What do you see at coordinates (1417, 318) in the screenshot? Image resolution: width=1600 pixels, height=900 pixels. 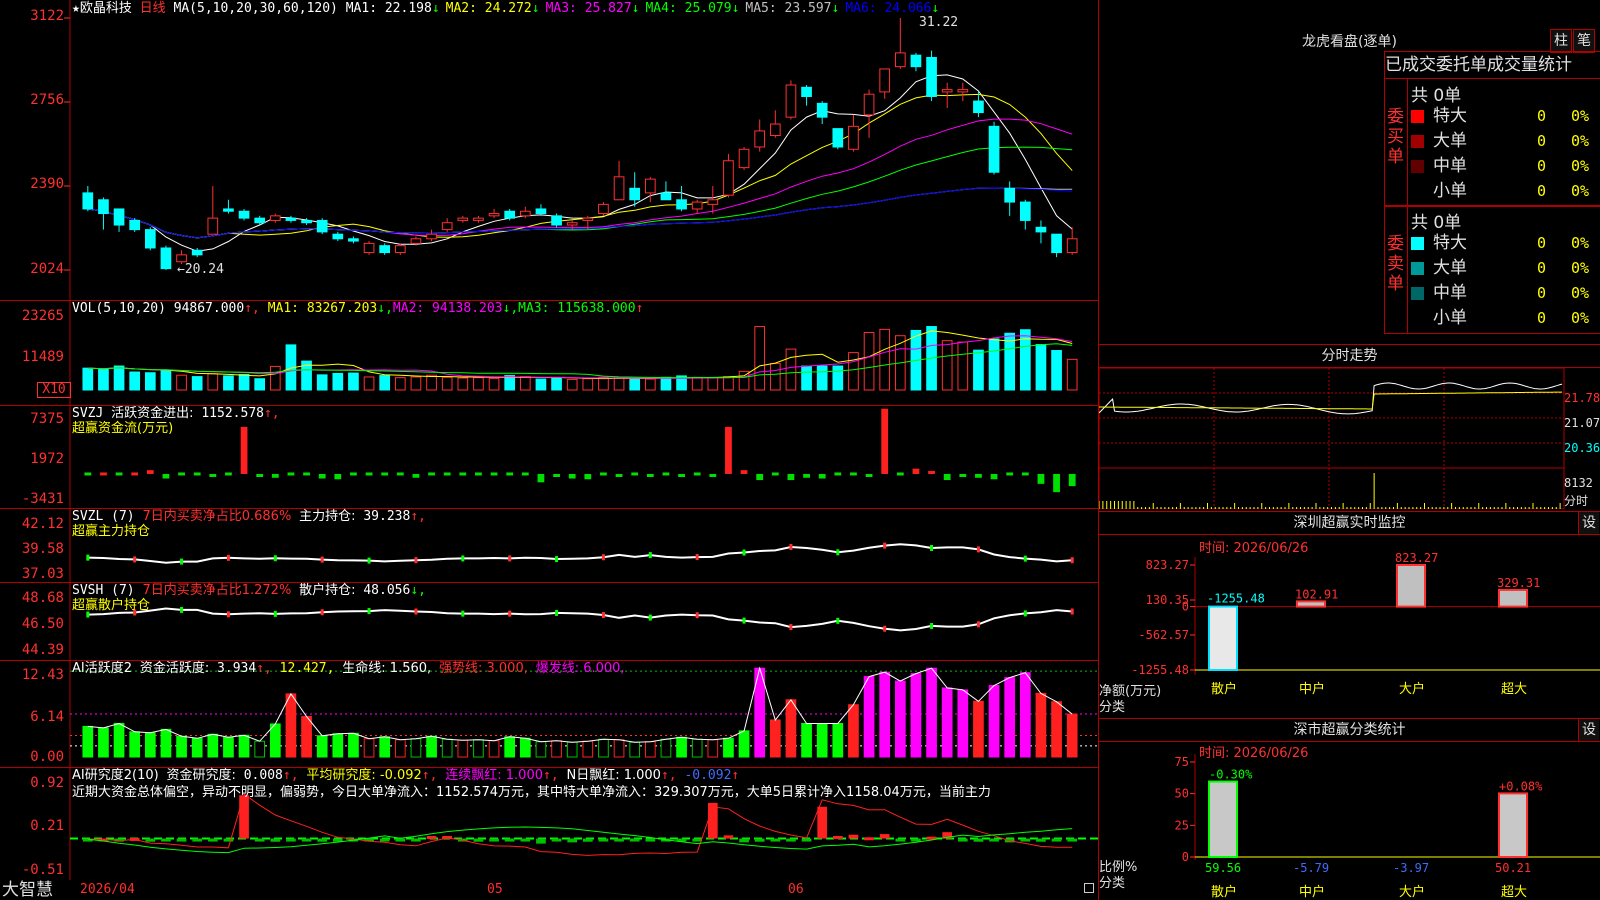 I see `order-color-swatch` at bounding box center [1417, 318].